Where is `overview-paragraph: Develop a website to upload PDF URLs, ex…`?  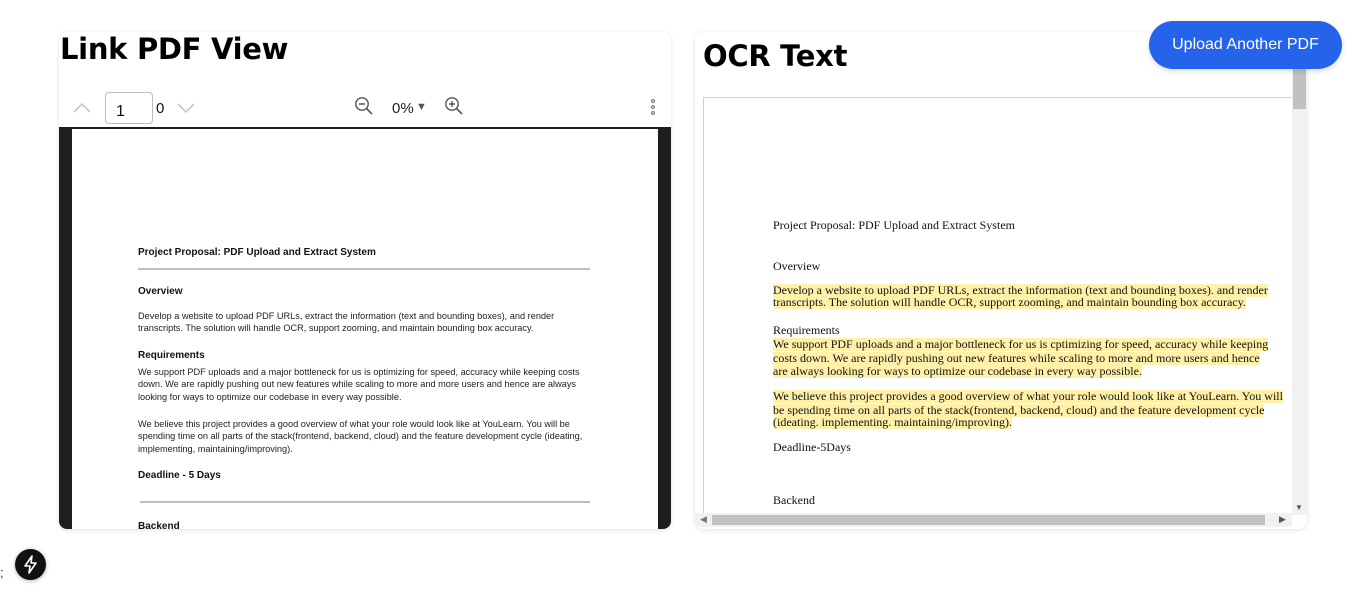
overview-paragraph: Develop a website to upload PDF URLs, ex… is located at coordinates (346, 322).